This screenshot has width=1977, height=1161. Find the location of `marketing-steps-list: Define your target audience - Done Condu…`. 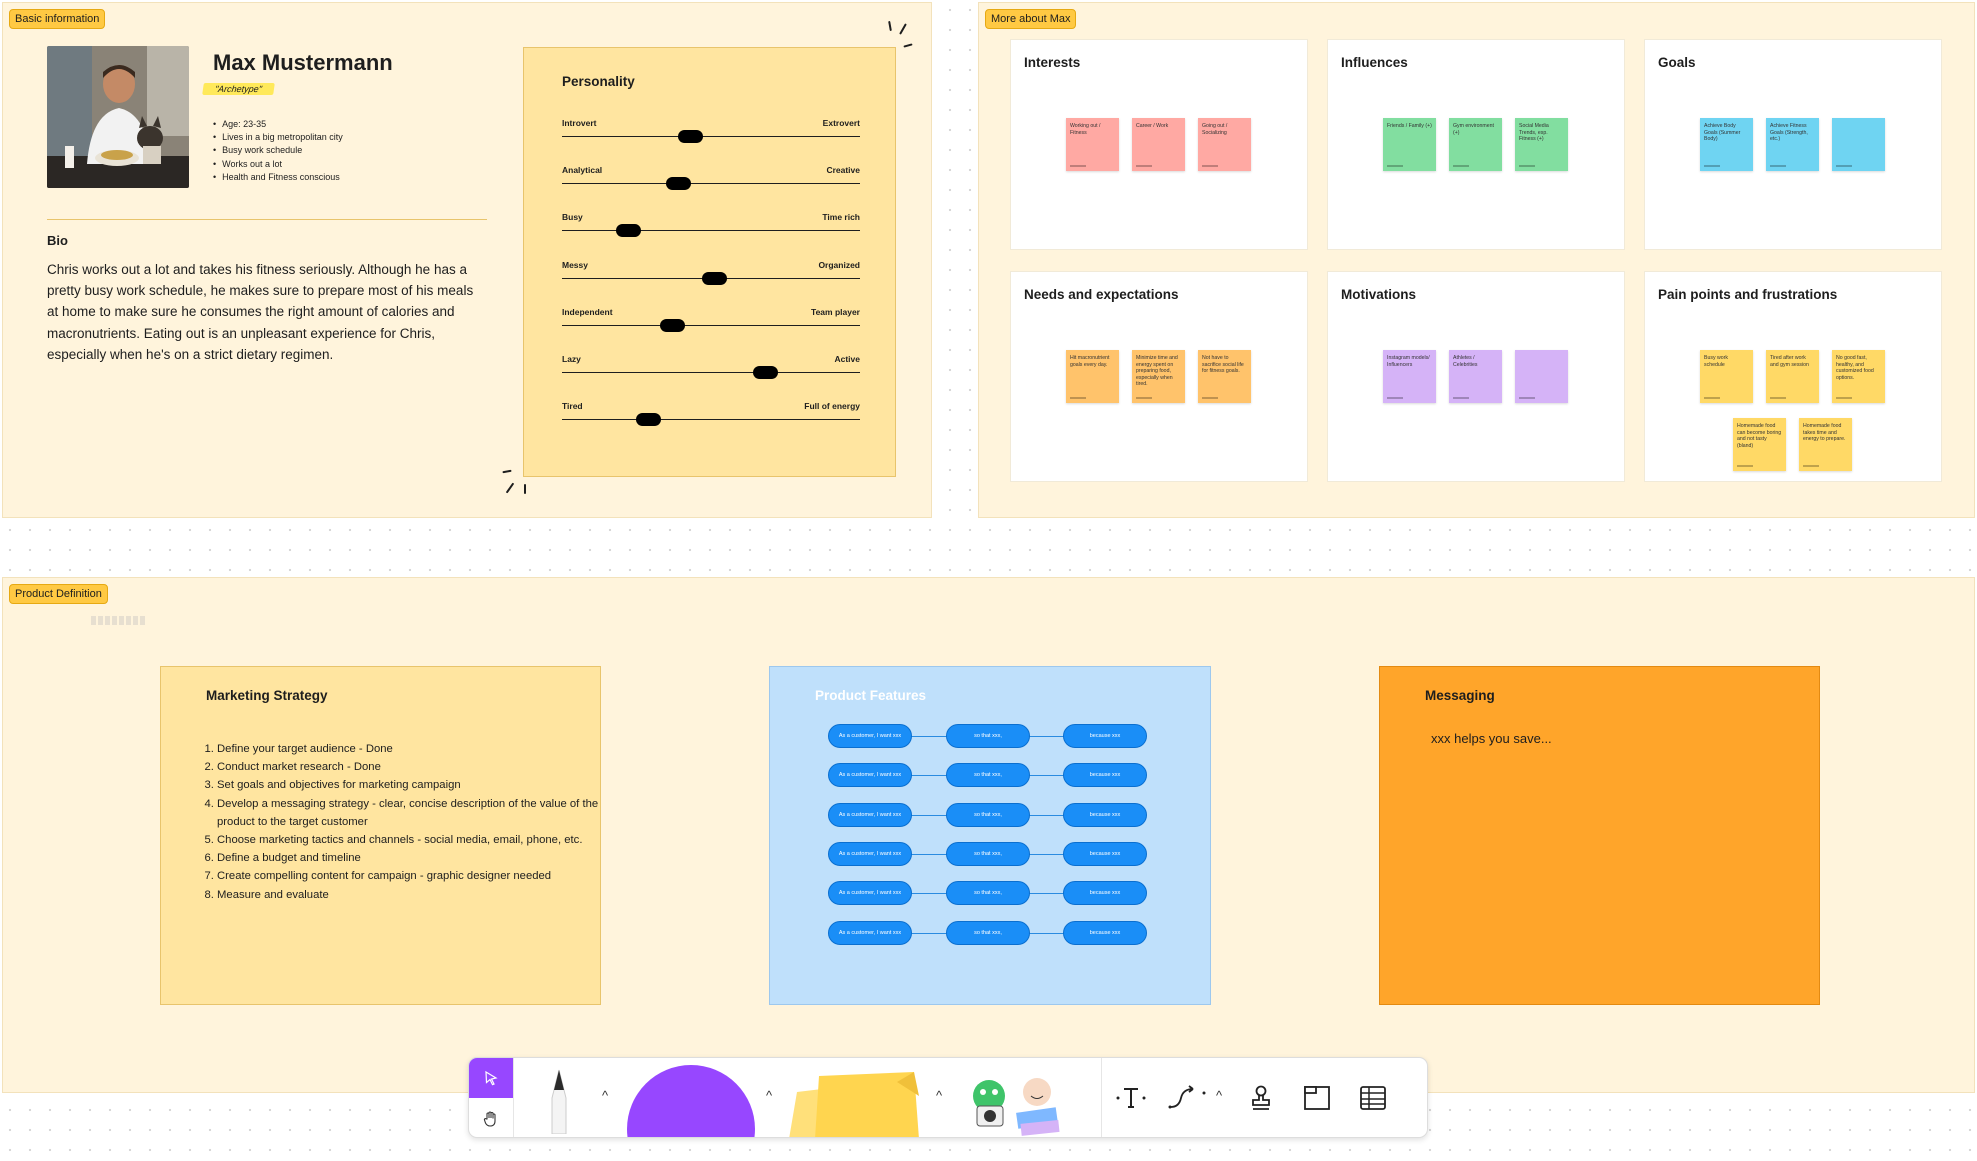

marketing-steps-list: Define your target audience - Done Condu… is located at coordinates (399, 822).